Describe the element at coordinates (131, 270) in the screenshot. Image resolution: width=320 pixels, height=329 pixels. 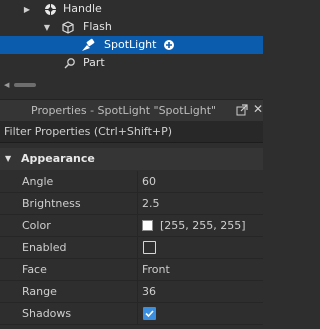
I see `property-row-face: Face Front` at that location.